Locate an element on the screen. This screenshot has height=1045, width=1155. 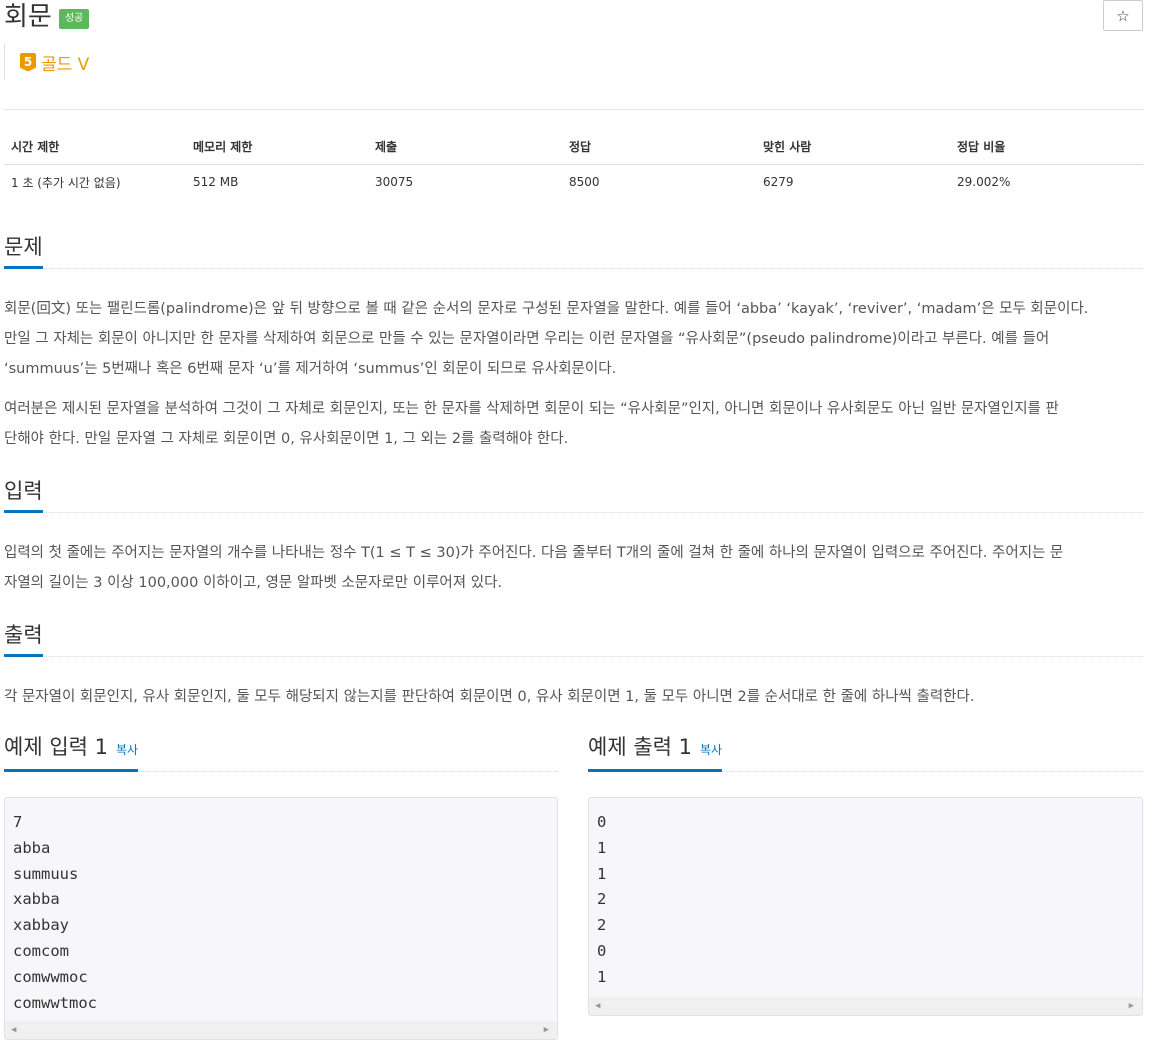
time-limit-value: 1 초 (추가 시간 없음) is located at coordinates (66, 182).